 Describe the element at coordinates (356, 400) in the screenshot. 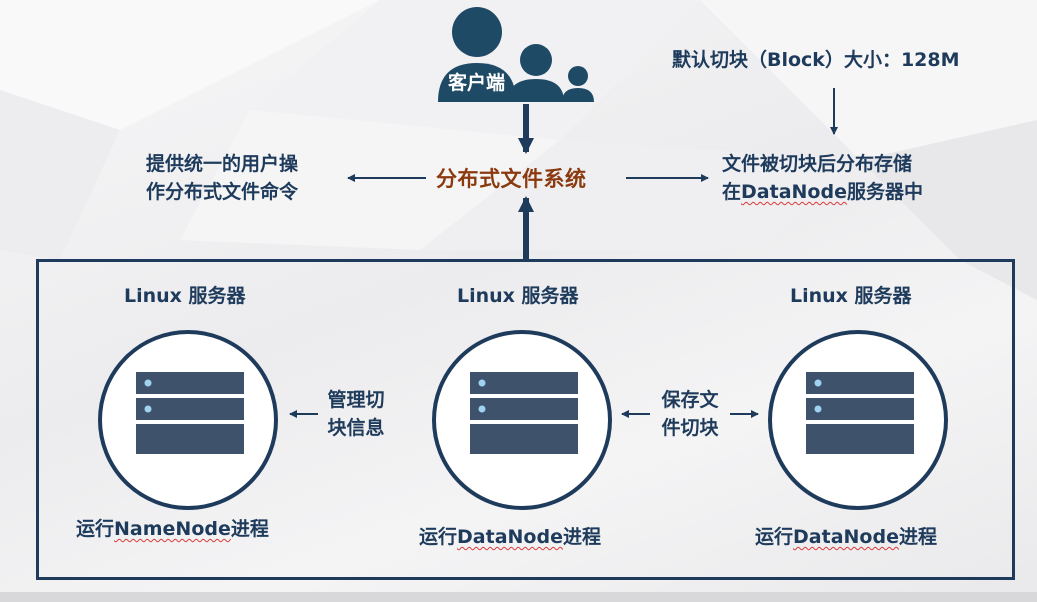

I see `manage-block-note-line1: 管理切` at that location.